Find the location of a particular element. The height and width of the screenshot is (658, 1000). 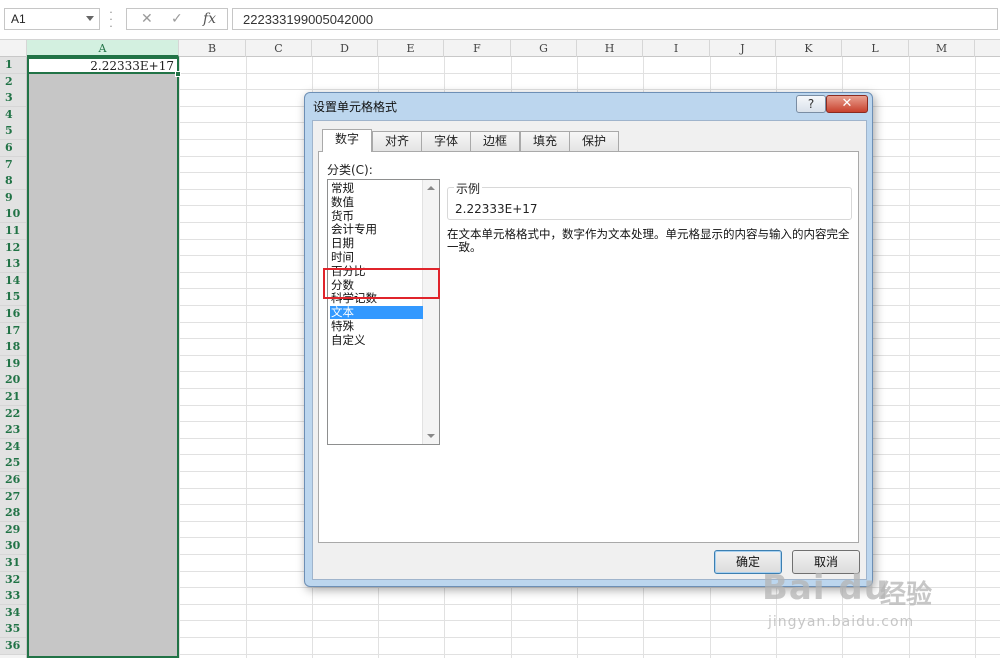

column-header-a: A is located at coordinates (103, 48).